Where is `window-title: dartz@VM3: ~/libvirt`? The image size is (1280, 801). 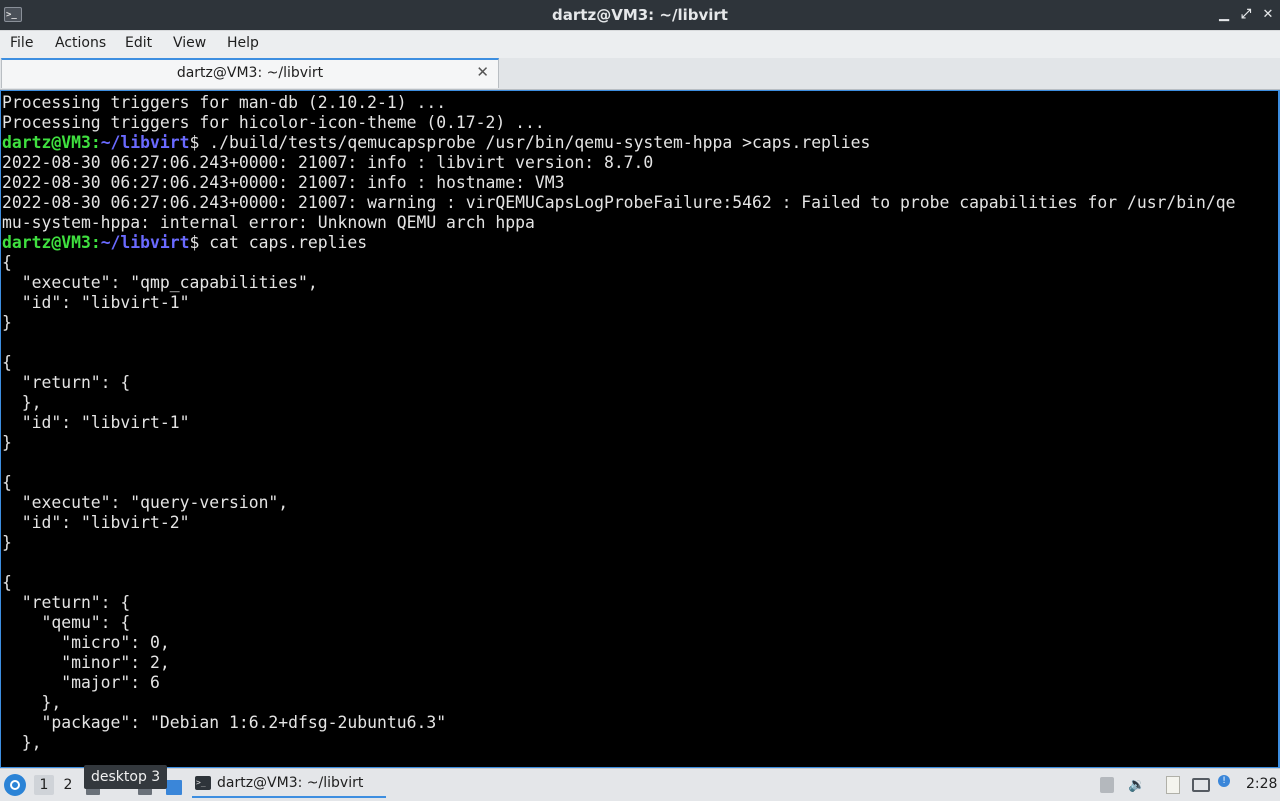
window-title: dartz@VM3: ~/libvirt is located at coordinates (640, 15).